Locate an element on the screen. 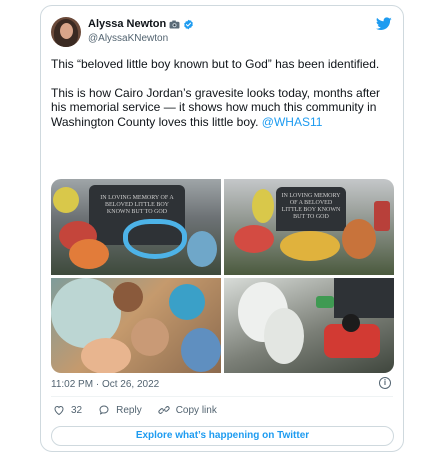 The height and width of the screenshot is (467, 423). heart-icon is located at coordinates (59, 410).